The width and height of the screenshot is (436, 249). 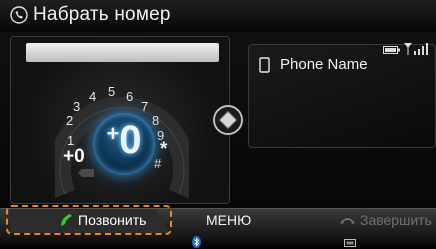 I want to click on mobile-phone-icon, so click(x=264, y=65).